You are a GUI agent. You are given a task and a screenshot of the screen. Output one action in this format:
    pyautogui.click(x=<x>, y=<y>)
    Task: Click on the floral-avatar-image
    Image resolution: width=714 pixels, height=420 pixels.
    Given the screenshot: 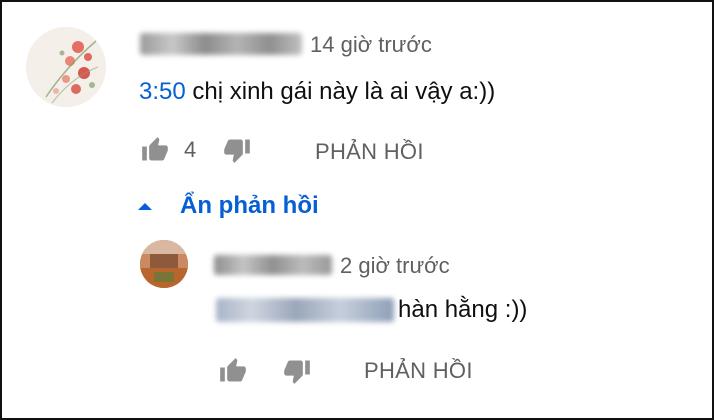 What is the action you would take?
    pyautogui.click(x=66, y=67)
    